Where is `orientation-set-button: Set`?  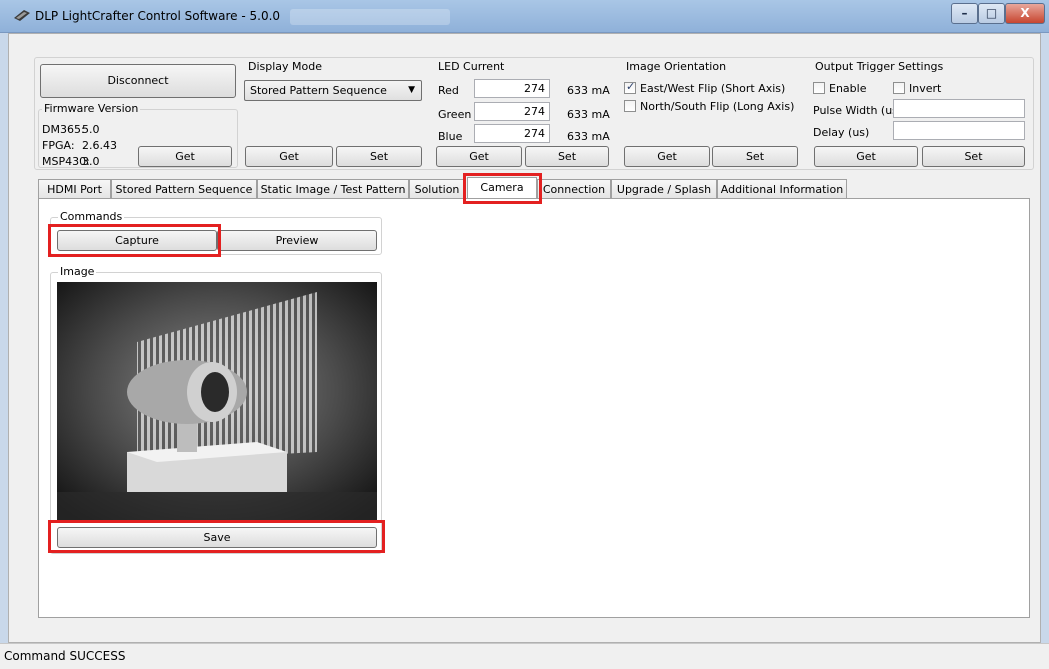 orientation-set-button: Set is located at coordinates (755, 156).